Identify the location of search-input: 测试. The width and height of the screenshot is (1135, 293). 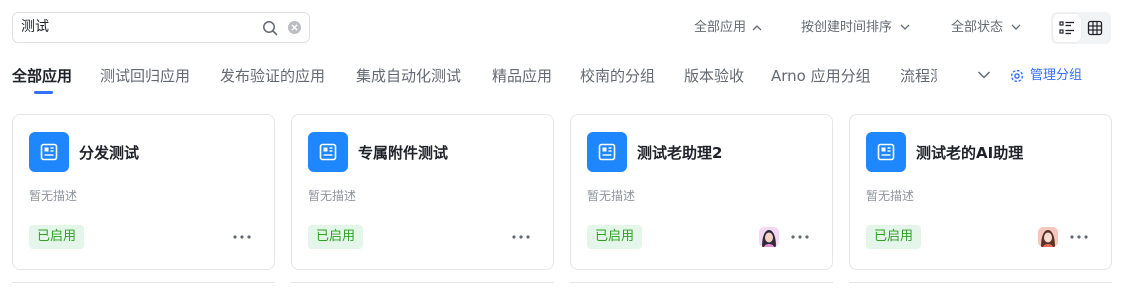
(35, 27).